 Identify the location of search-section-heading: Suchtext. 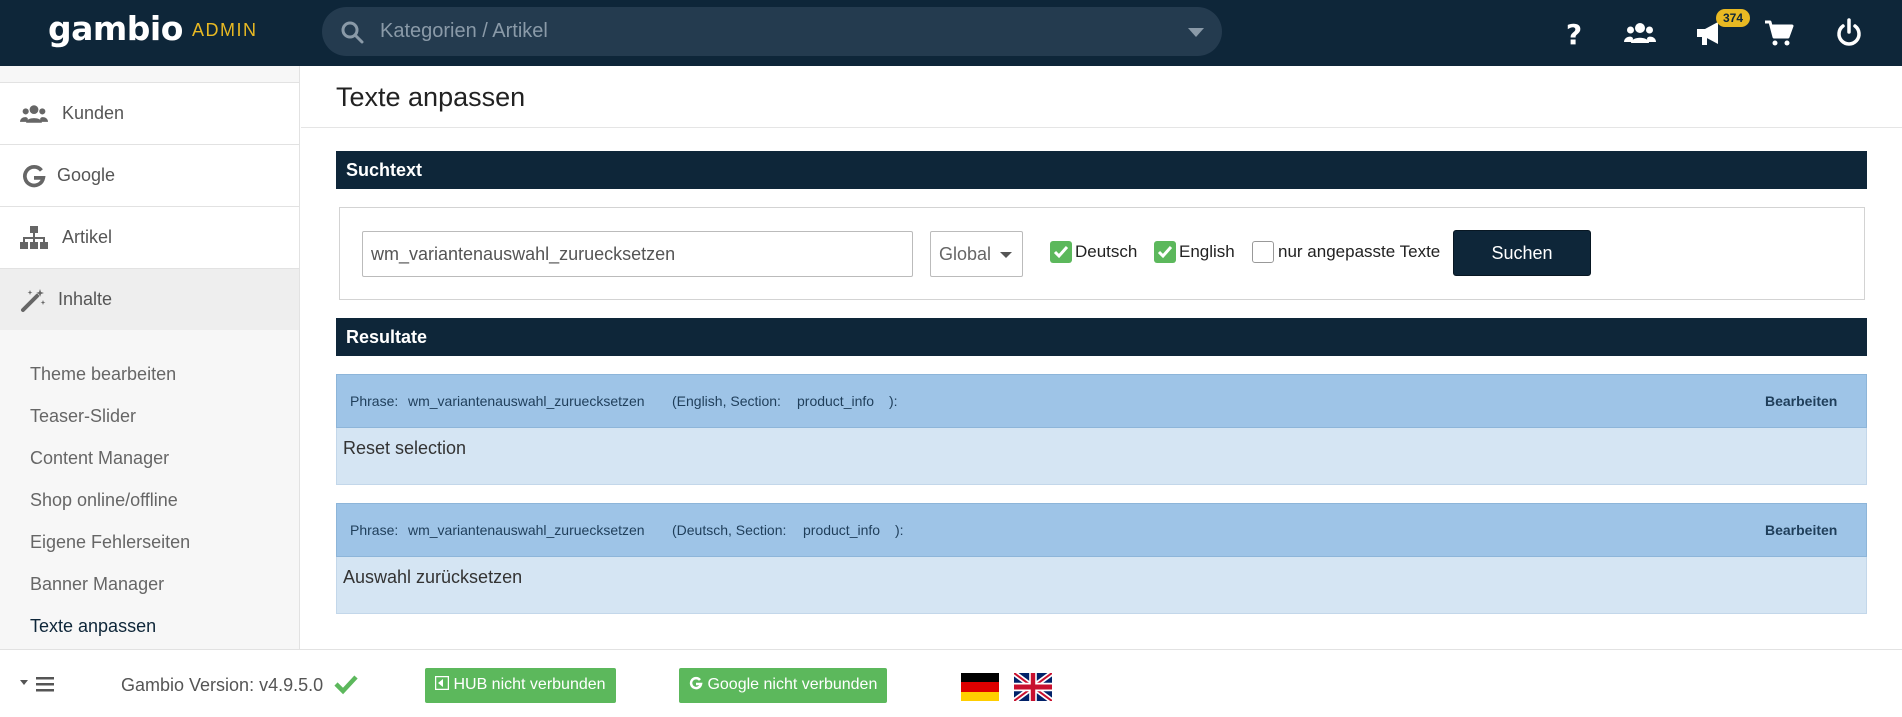
(1101, 170).